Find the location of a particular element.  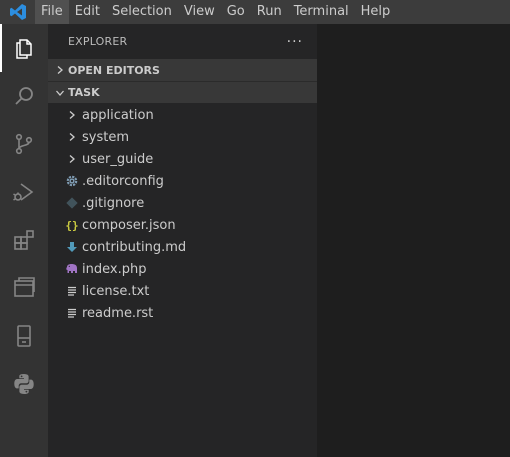

tree-item-file: readme.rst is located at coordinates (182, 313).